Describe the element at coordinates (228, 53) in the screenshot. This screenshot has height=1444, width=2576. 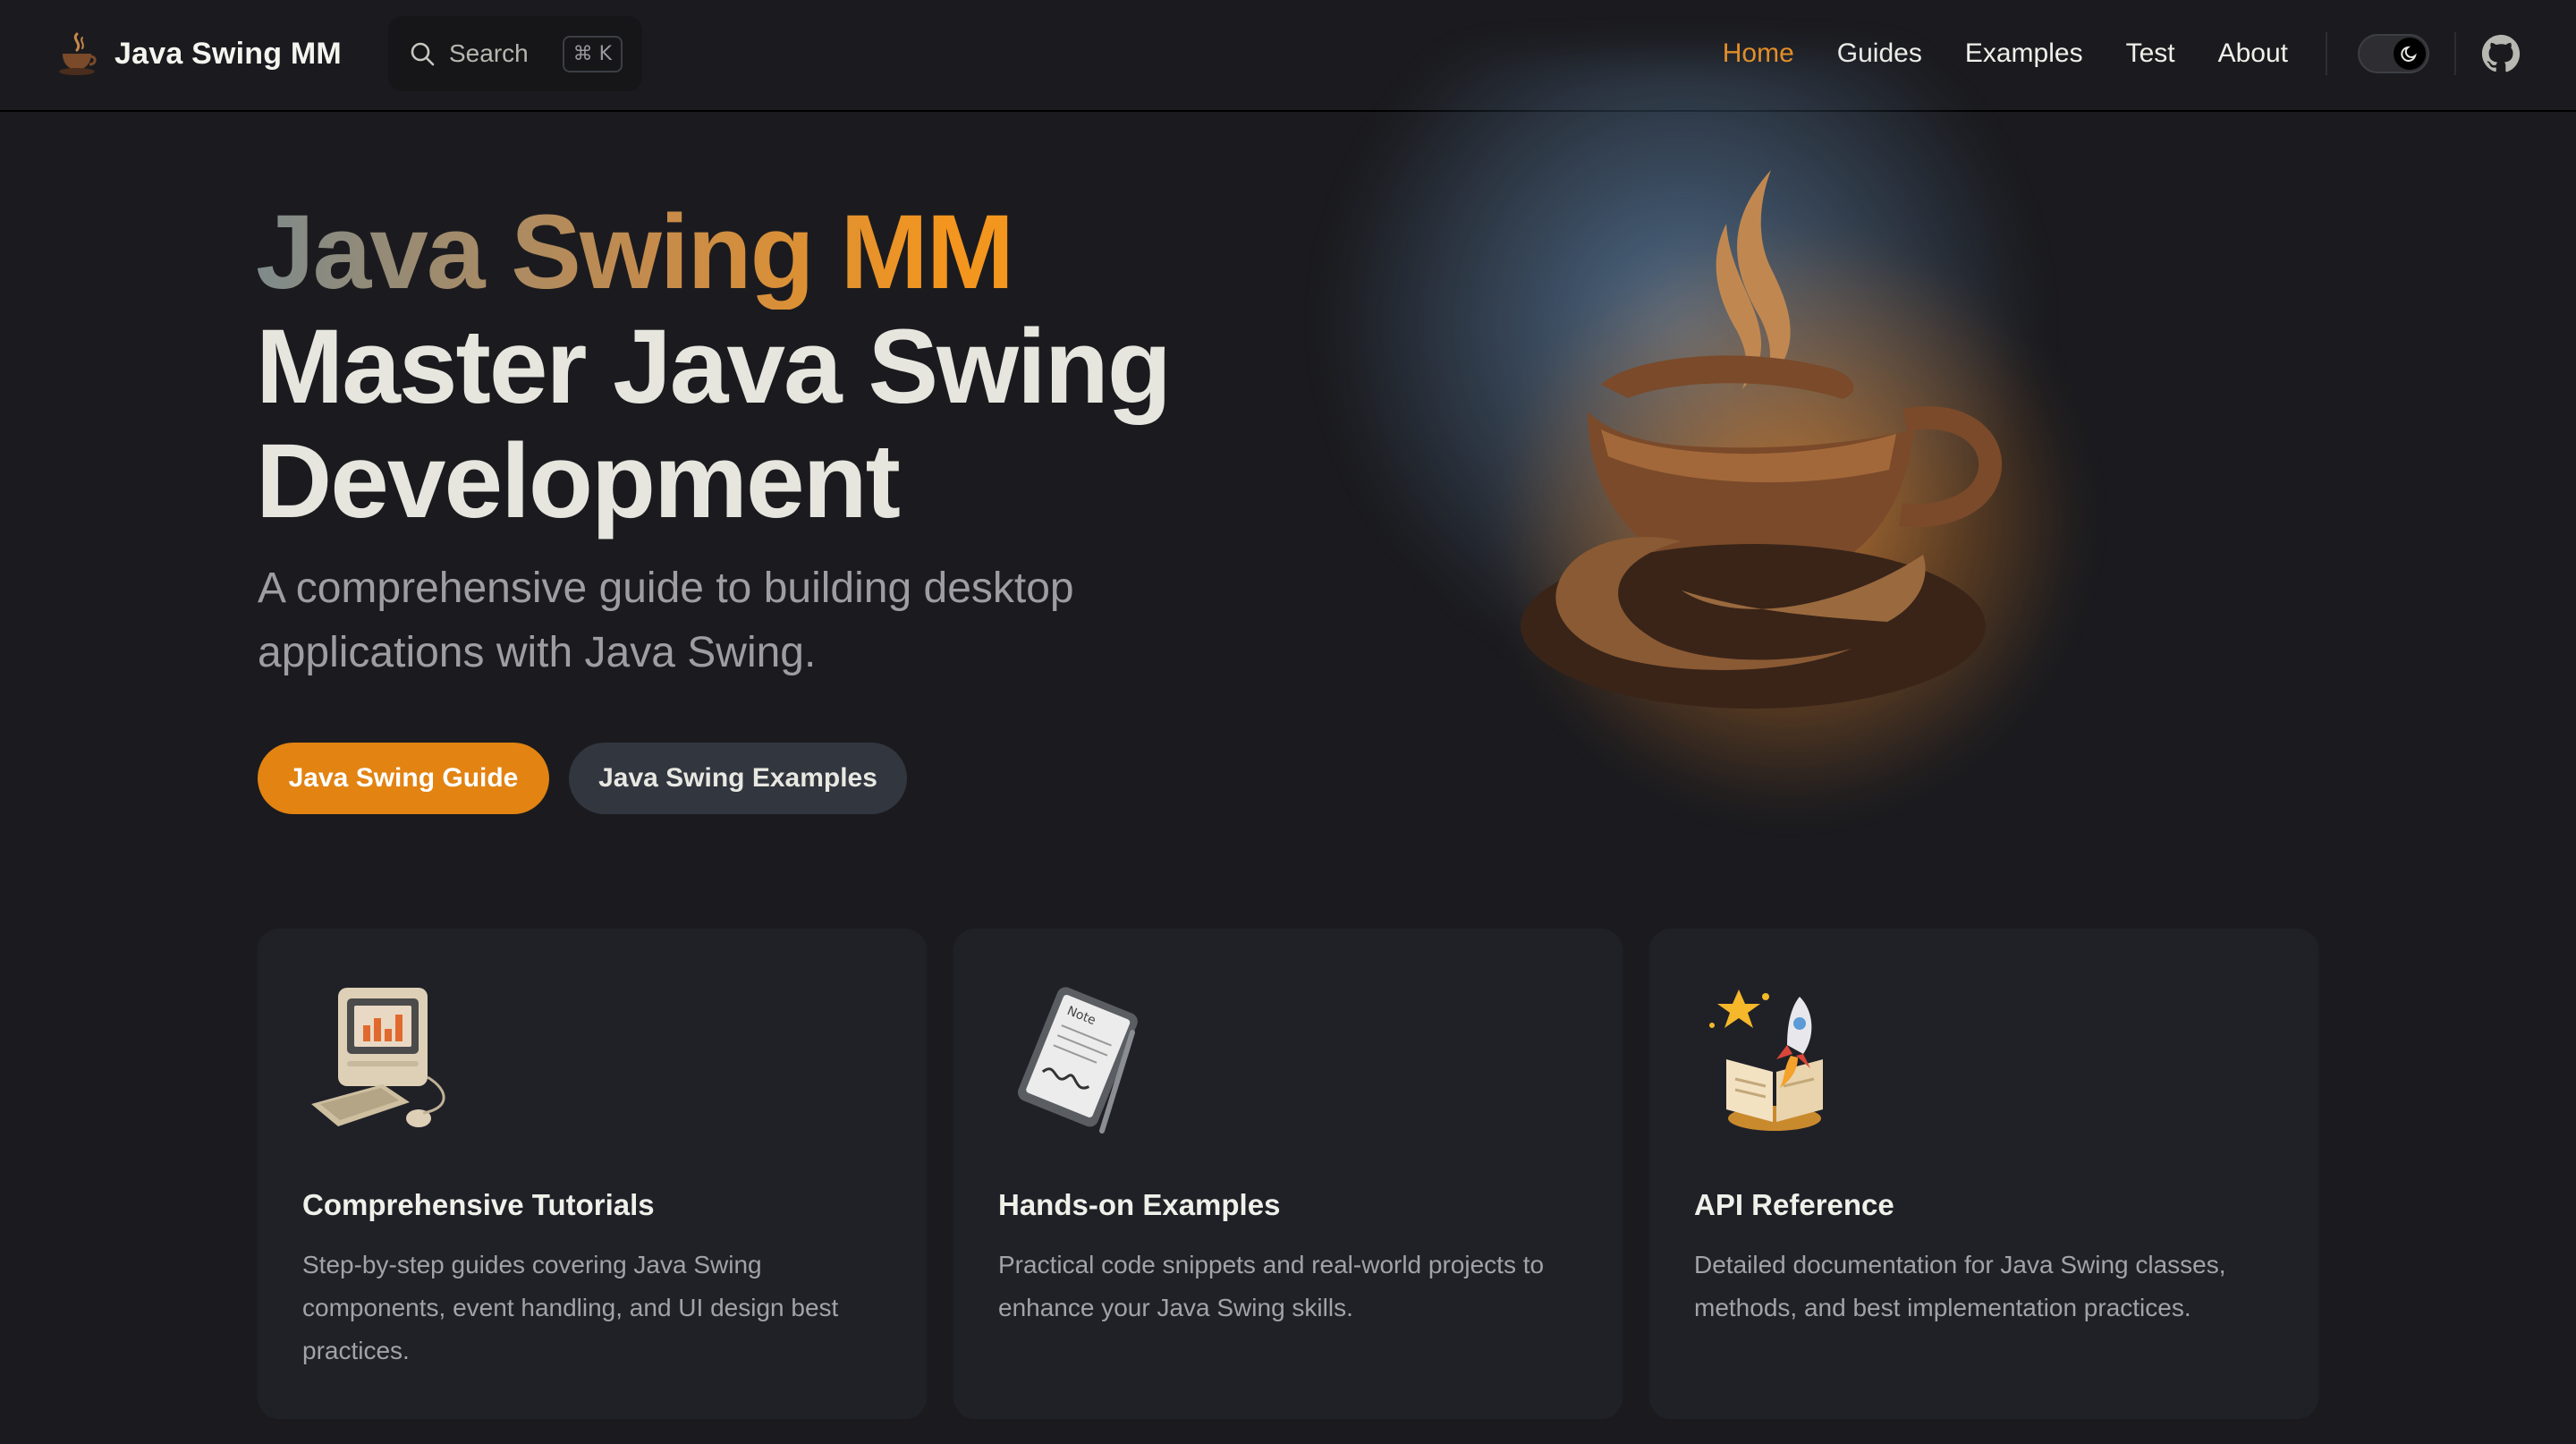
I see `brand-title: Java Swing MM` at that location.